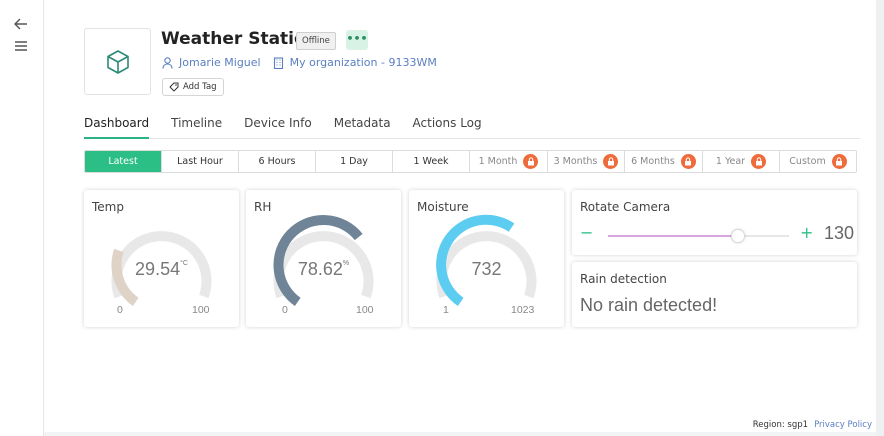 The height and width of the screenshot is (436, 884). Describe the element at coordinates (200, 87) in the screenshot. I see `add-tag-label: Add Tag` at that location.